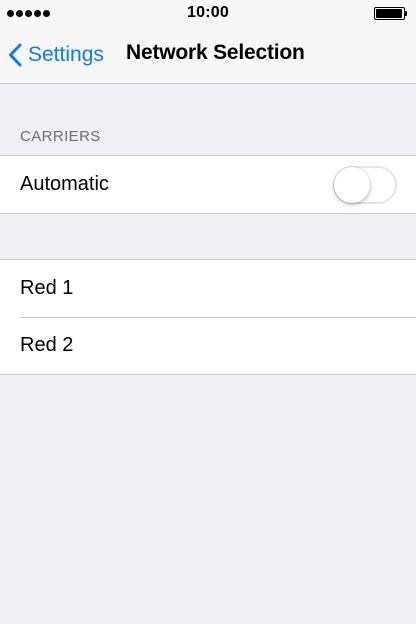 Image resolution: width=416 pixels, height=624 pixels. Describe the element at coordinates (15, 55) in the screenshot. I see `chevron-left-icon` at that location.